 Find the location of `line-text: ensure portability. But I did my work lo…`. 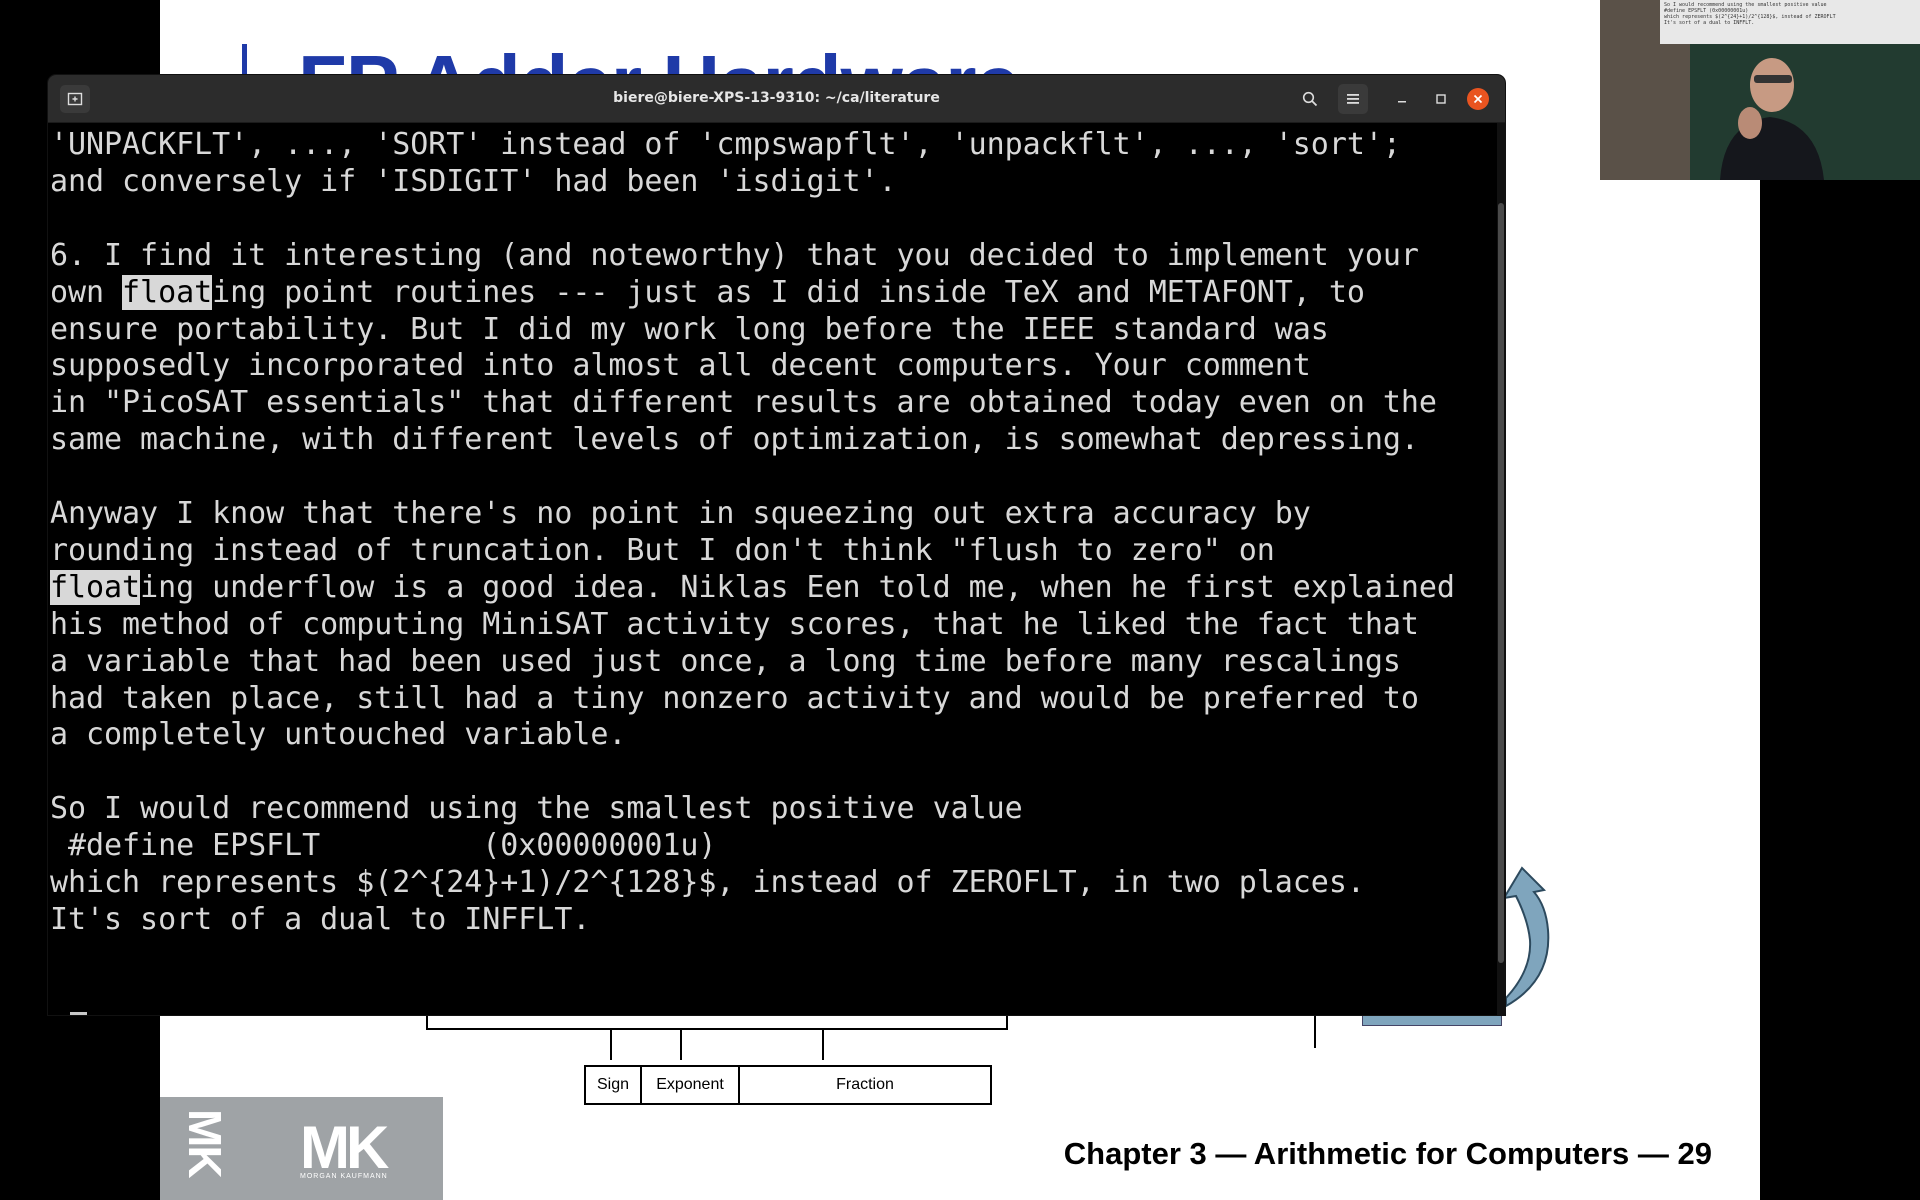

line-text: ensure portability. But I did my work lo… is located at coordinates (689, 329).